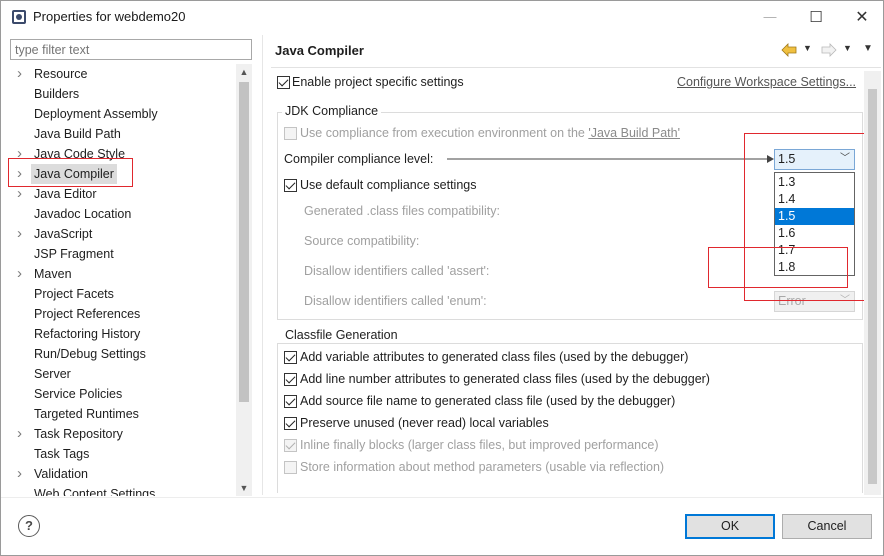 This screenshot has width=884, height=556. Describe the element at coordinates (442, 497) in the screenshot. I see `footer-separator` at that location.